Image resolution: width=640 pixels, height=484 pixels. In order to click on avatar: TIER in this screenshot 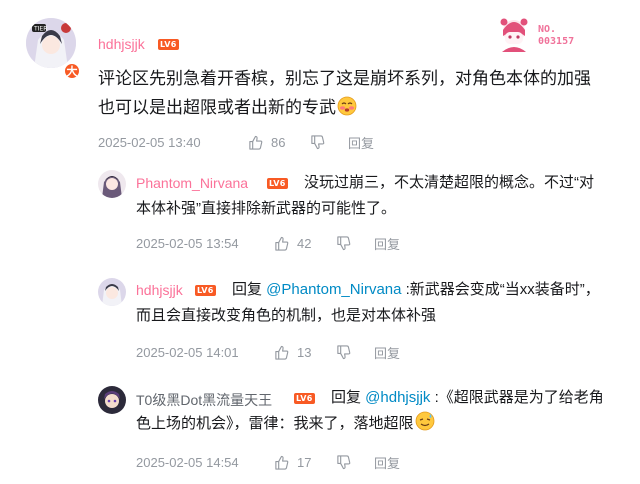, I will do `click(51, 43)`.